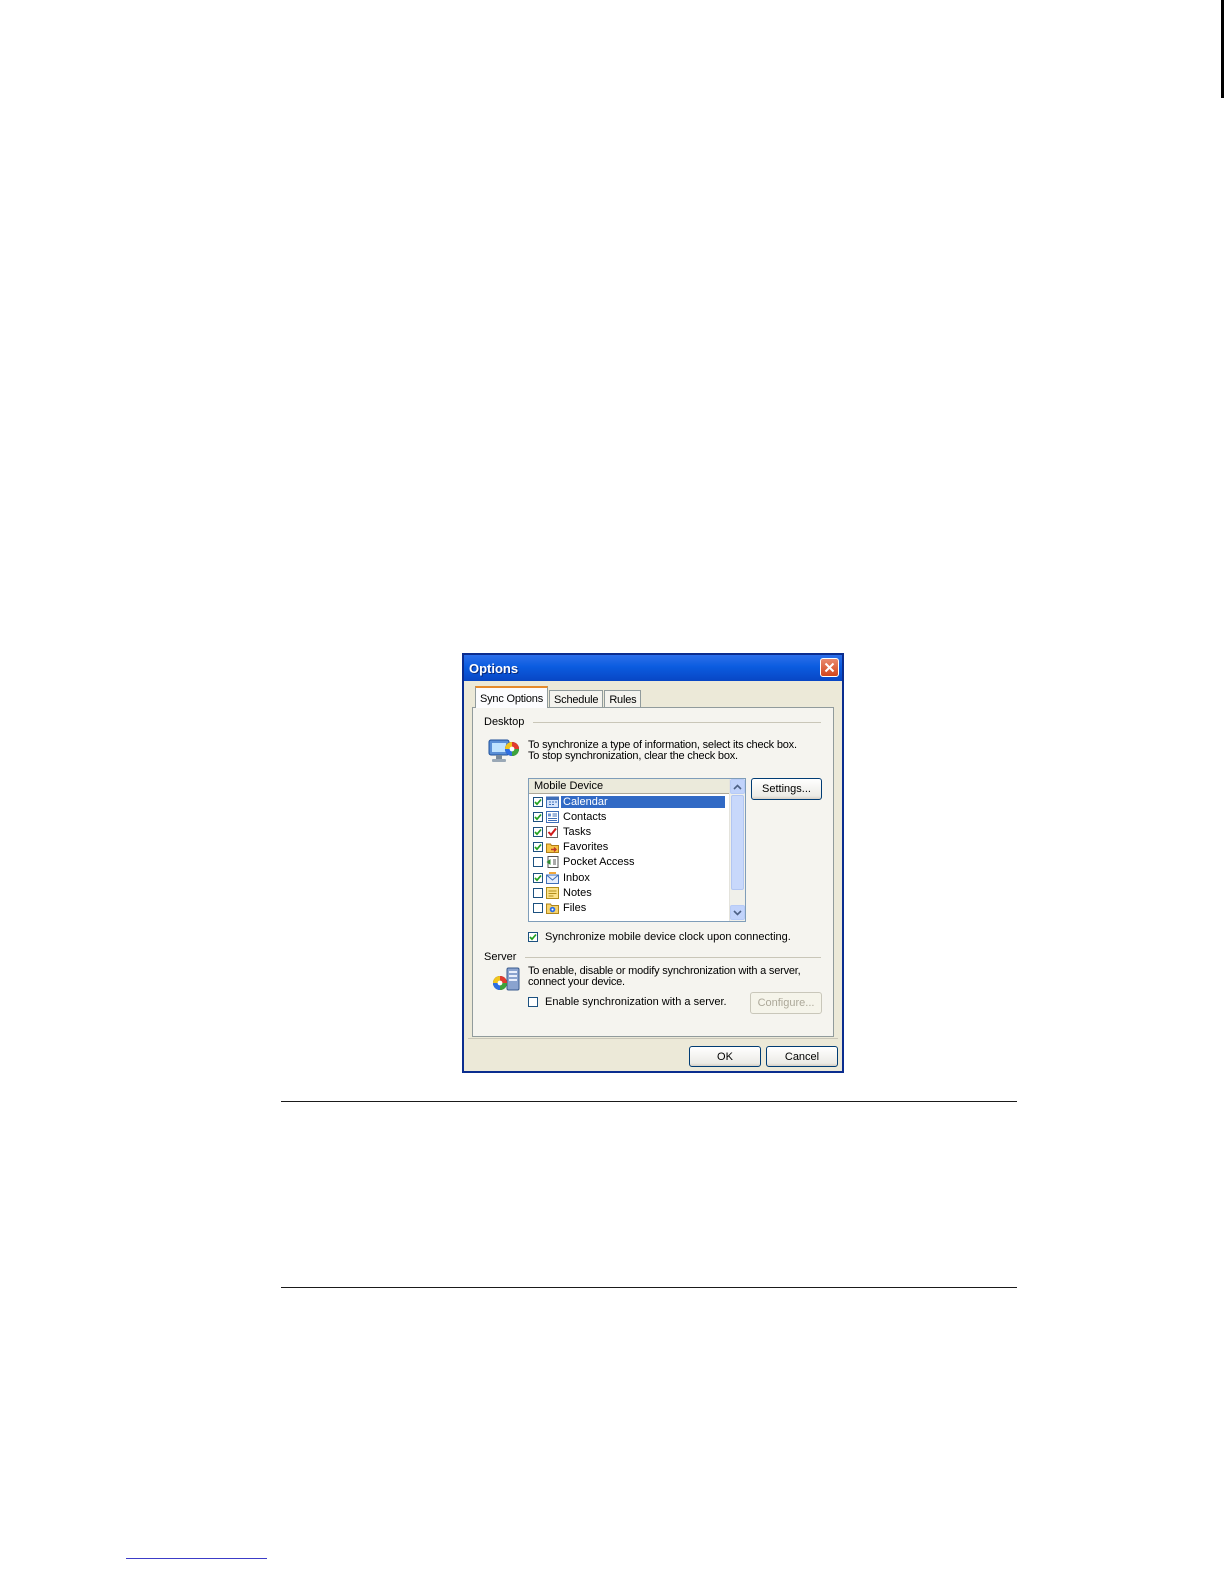  What do you see at coordinates (637, 907) in the screenshot?
I see `list-item: Files` at bounding box center [637, 907].